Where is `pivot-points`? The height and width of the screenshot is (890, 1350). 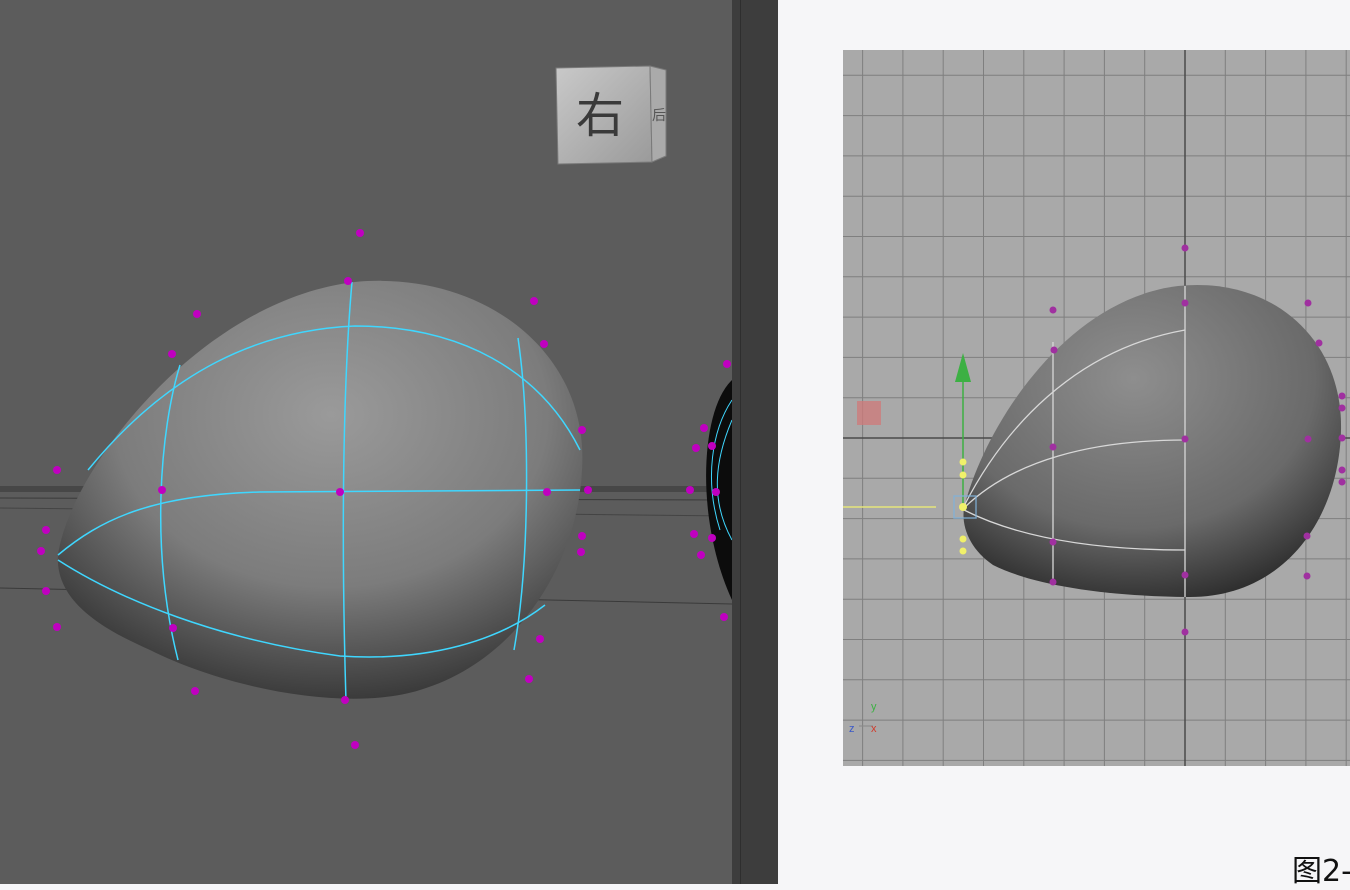 pivot-points is located at coordinates (963, 506).